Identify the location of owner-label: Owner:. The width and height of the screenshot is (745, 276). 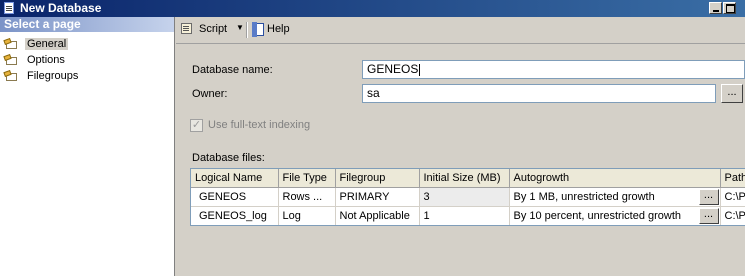
(210, 94).